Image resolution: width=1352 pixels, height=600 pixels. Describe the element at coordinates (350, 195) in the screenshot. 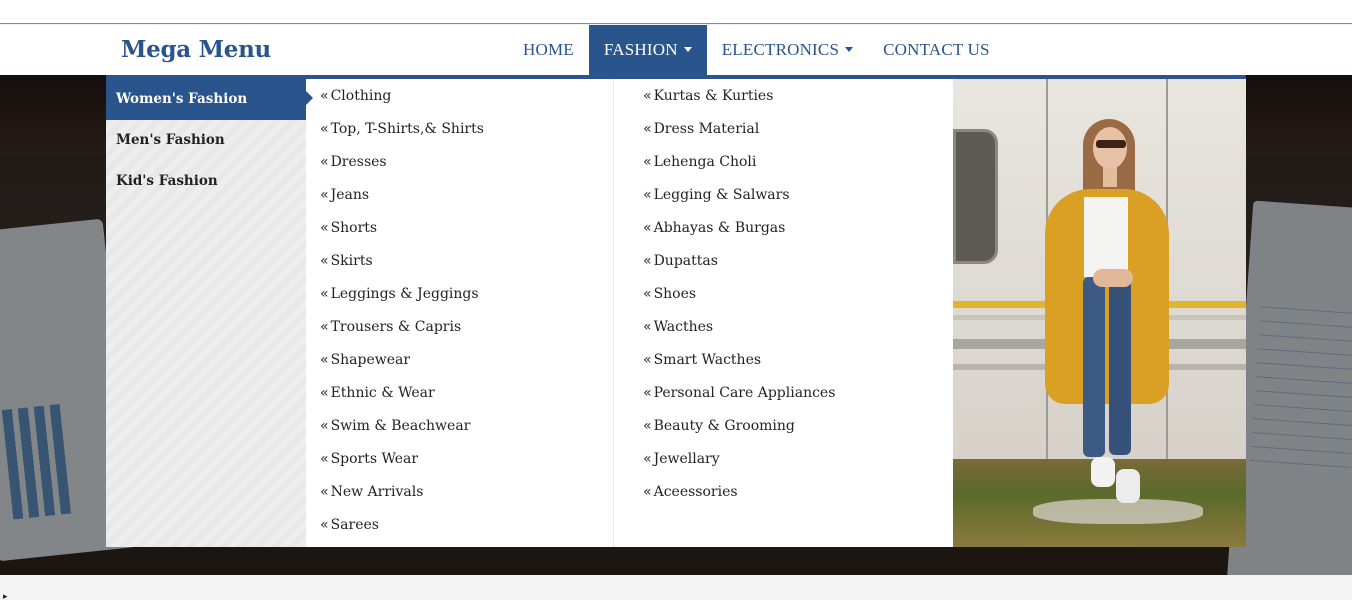

I see `menu-link-label: Jeans` at that location.